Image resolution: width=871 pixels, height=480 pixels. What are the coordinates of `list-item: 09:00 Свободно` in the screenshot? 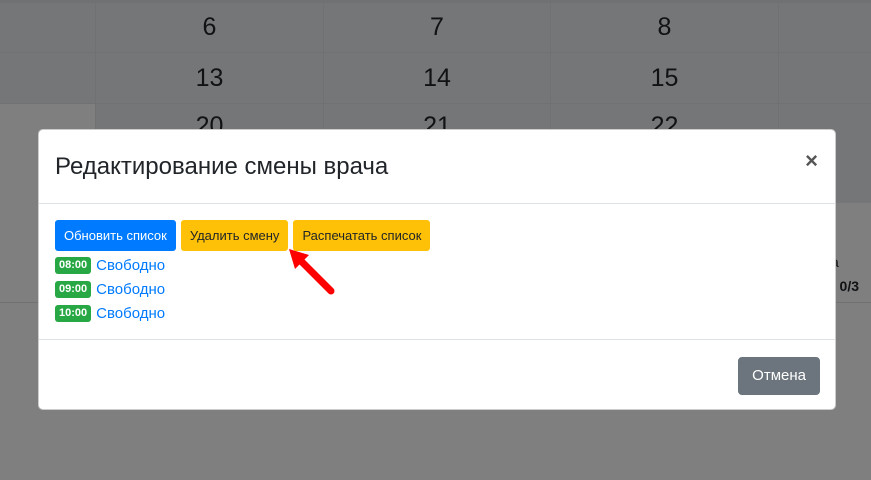 It's located at (437, 289).